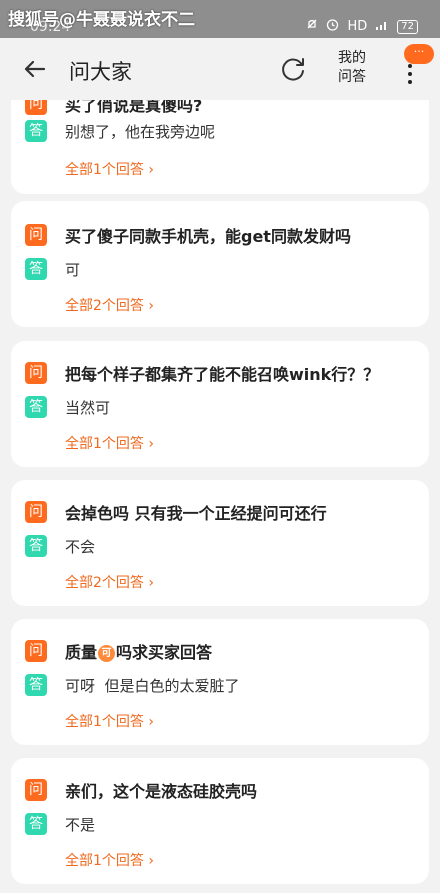 The image size is (440, 893). I want to click on answer-row: 答 可呀 但是白色的太爱脏了, so click(132, 685).